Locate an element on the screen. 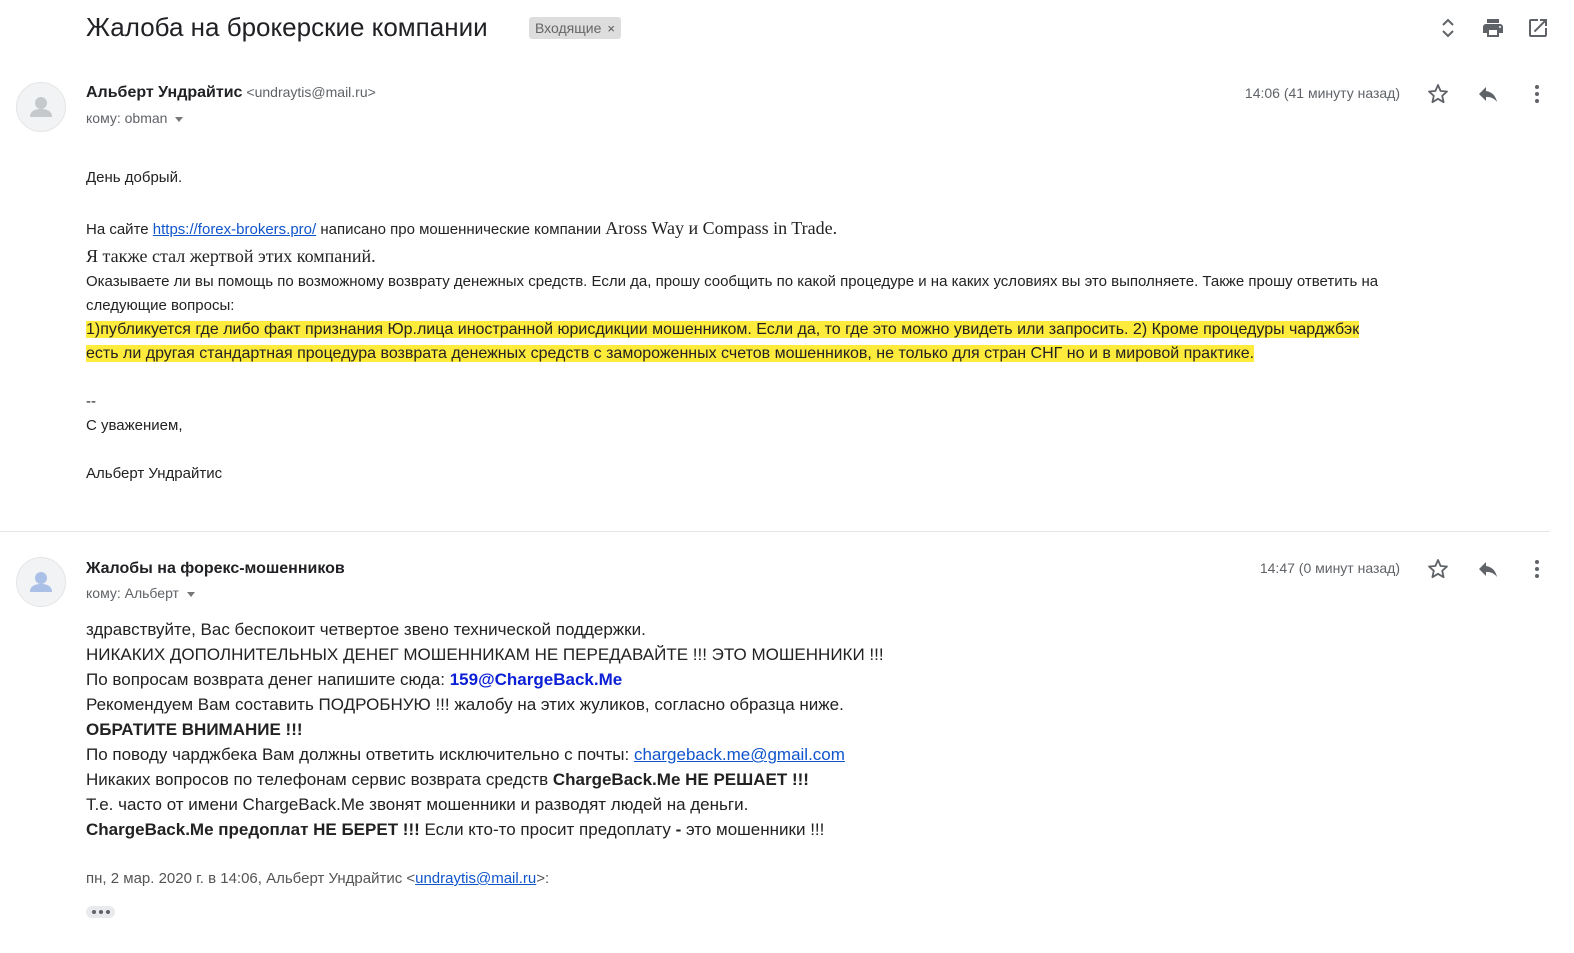  print-icon is located at coordinates (1493, 28).